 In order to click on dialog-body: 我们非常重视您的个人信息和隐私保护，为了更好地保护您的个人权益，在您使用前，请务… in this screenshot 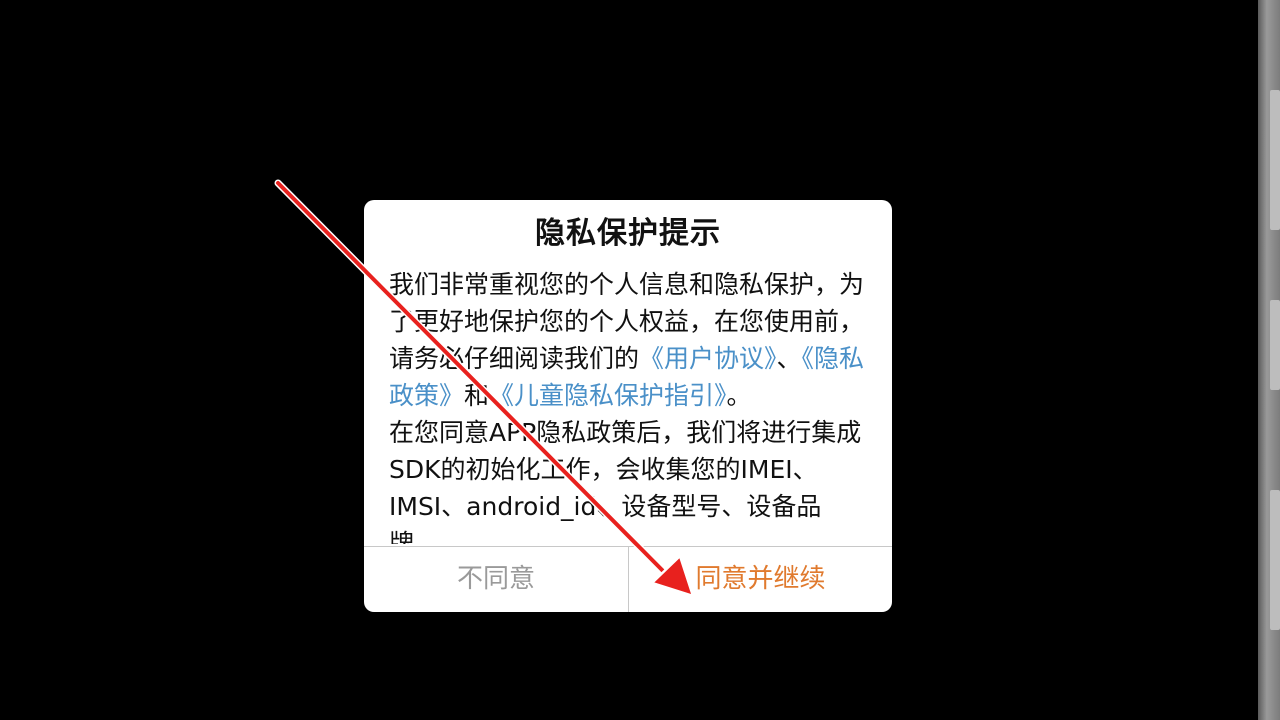, I will do `click(629, 405)`.